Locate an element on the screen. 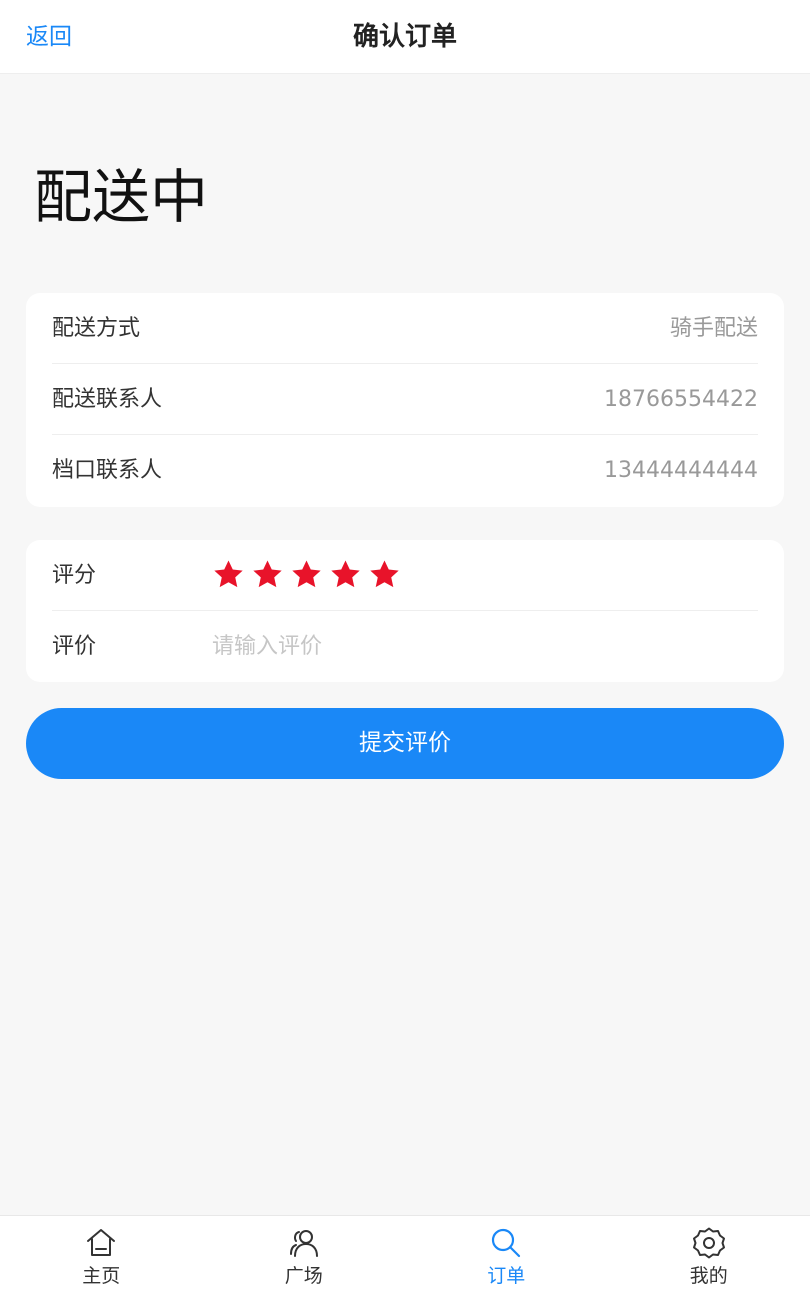  tab-mine-label: 我的 is located at coordinates (708, 1276).